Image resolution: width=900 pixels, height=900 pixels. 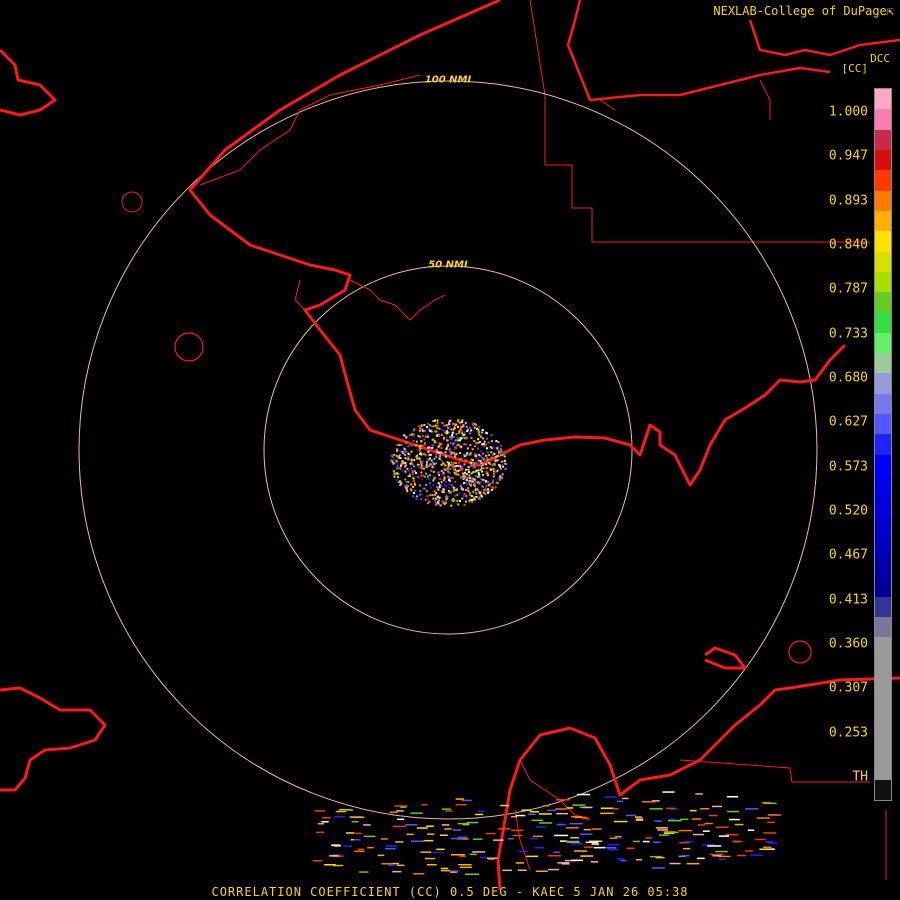 What do you see at coordinates (890, 11) in the screenshot?
I see `corner-arrow-icon: ⇱` at bounding box center [890, 11].